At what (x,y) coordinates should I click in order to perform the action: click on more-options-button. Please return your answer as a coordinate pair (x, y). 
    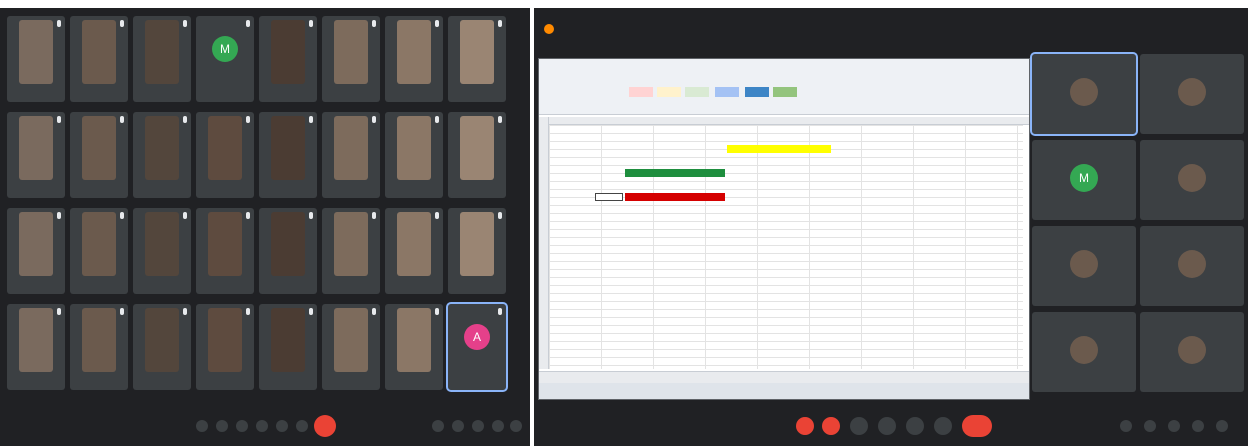
    Looking at the image, I should click on (302, 426).